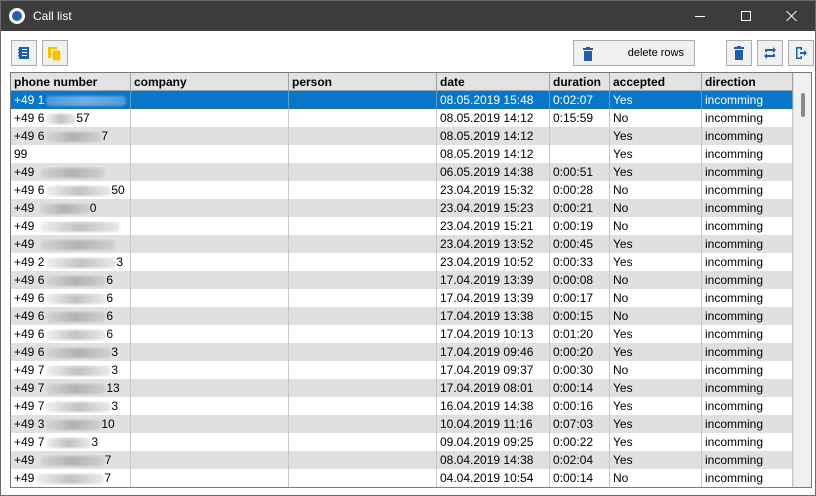  I want to click on vertical-scrollbar, so click(802, 280).